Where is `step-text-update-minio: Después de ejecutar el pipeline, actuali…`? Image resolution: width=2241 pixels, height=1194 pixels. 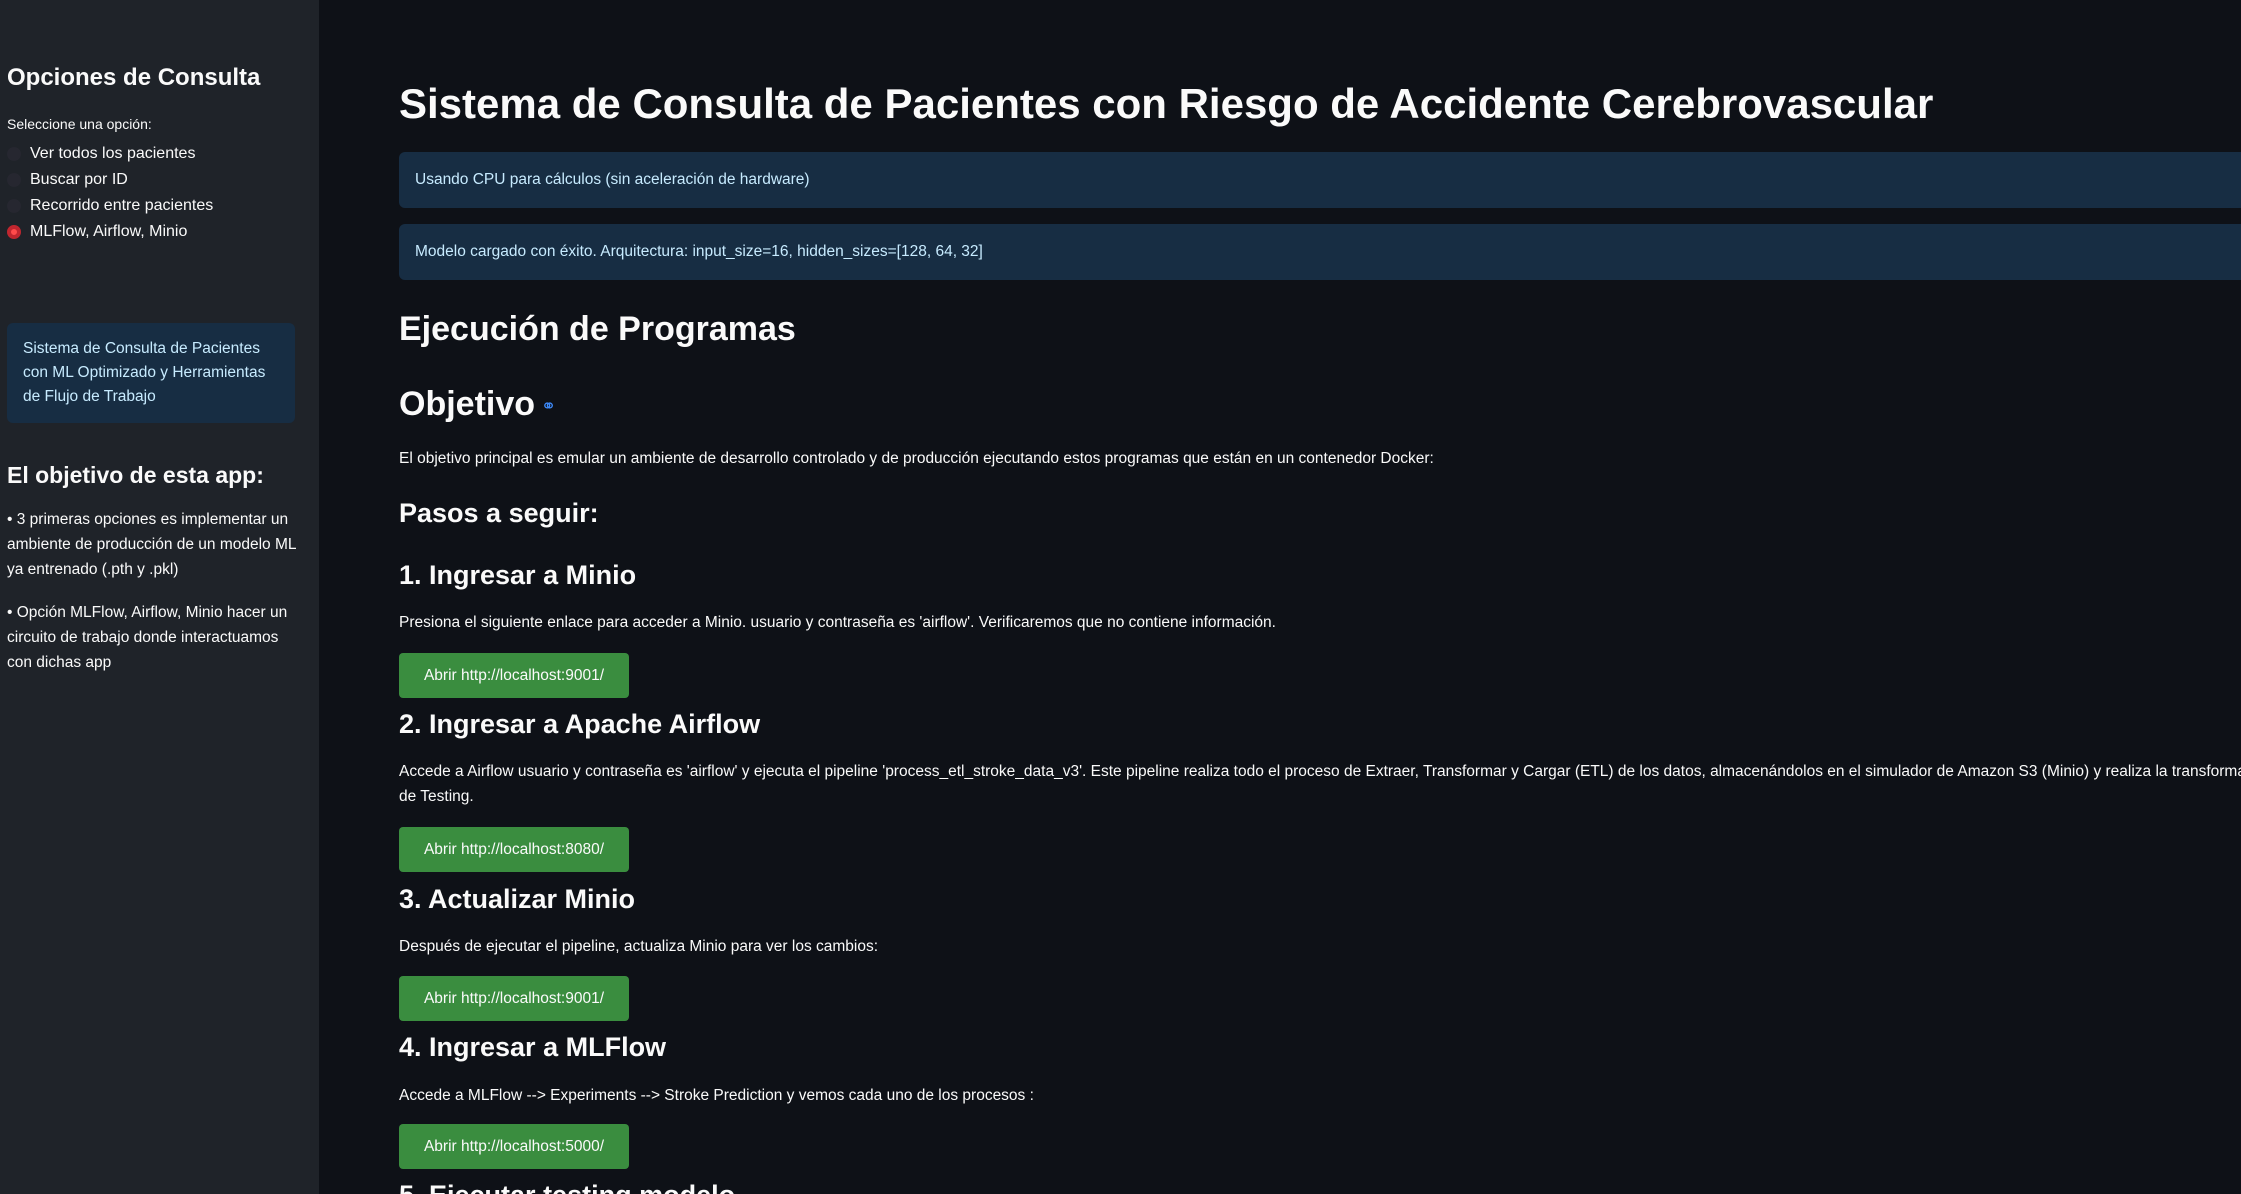 step-text-update-minio: Después de ejecutar el pipeline, actuali… is located at coordinates (639, 946).